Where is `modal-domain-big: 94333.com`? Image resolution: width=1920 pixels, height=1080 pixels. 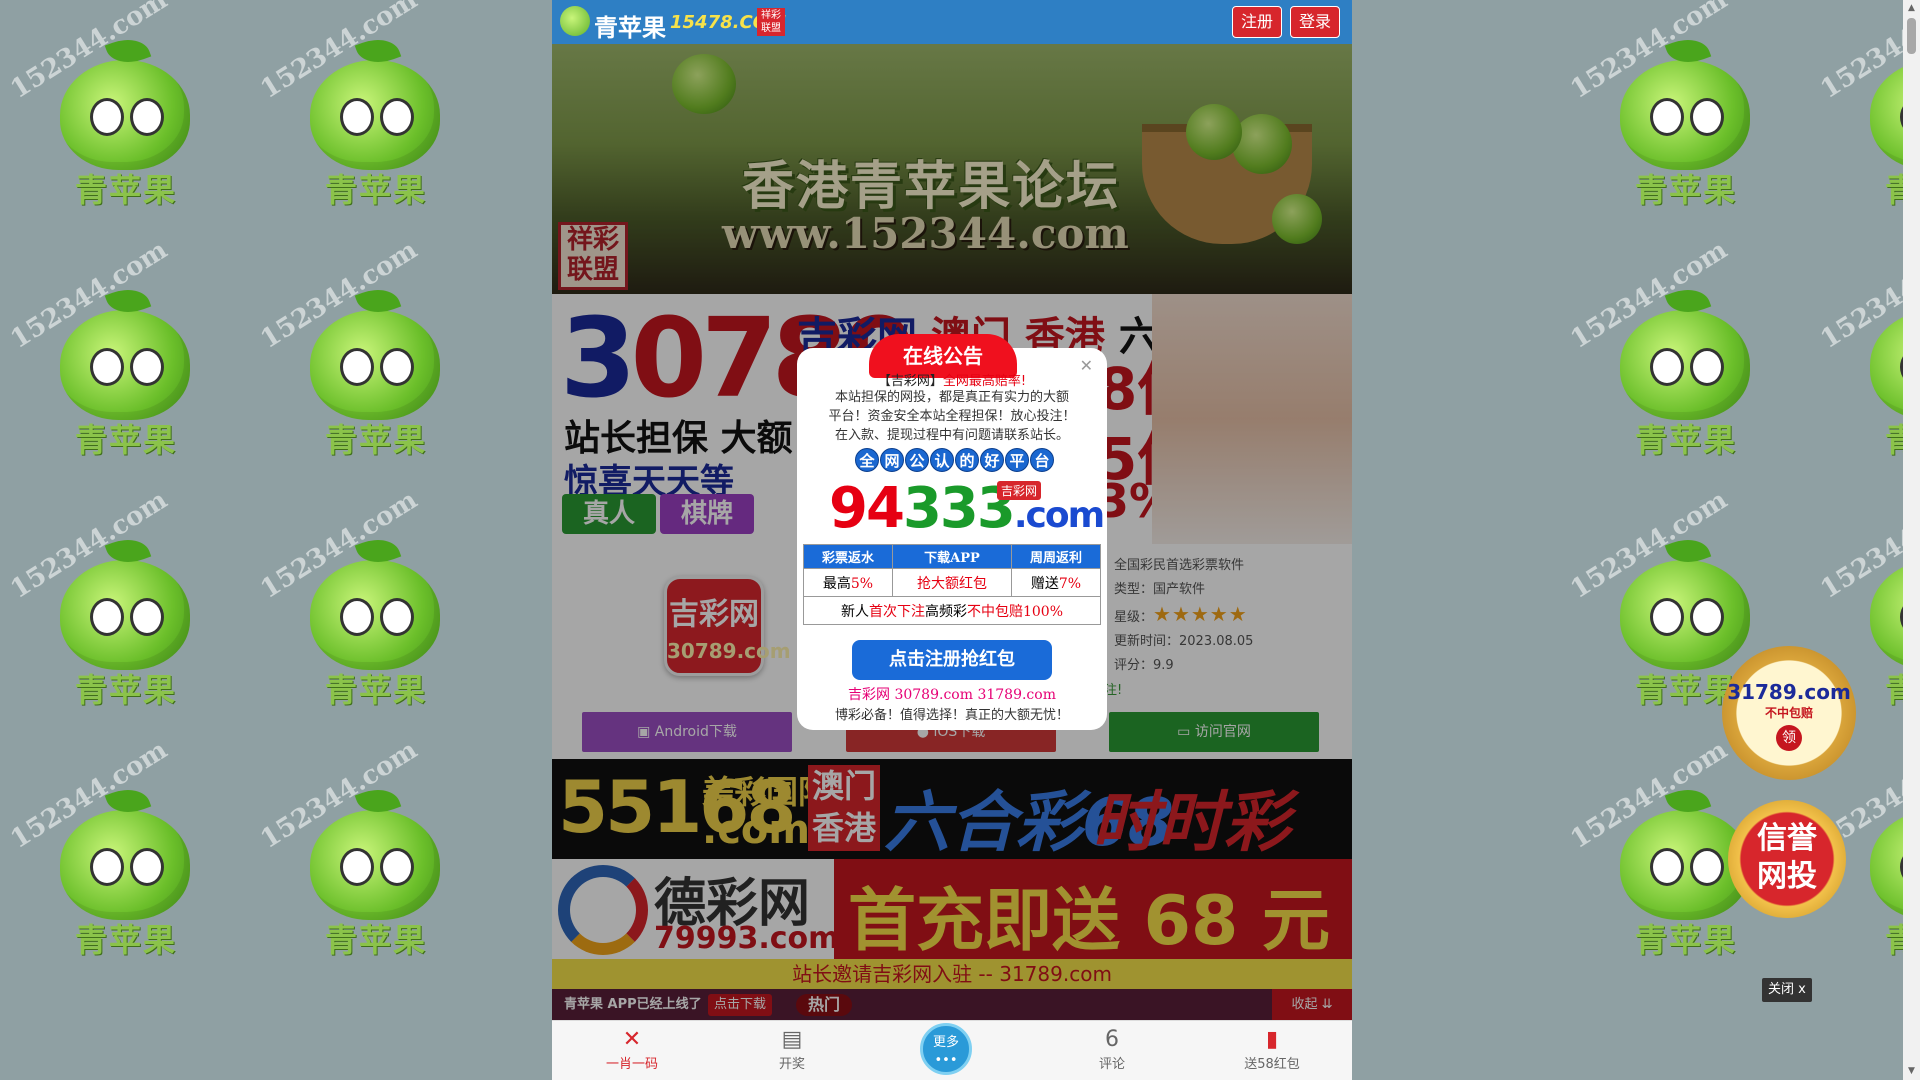
modal-domain-big: 94333.com is located at coordinates (967, 508).